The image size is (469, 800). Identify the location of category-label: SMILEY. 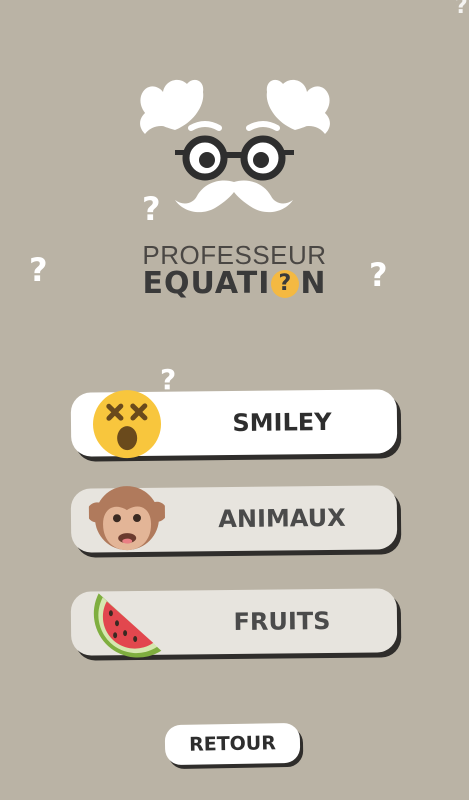
(282, 422).